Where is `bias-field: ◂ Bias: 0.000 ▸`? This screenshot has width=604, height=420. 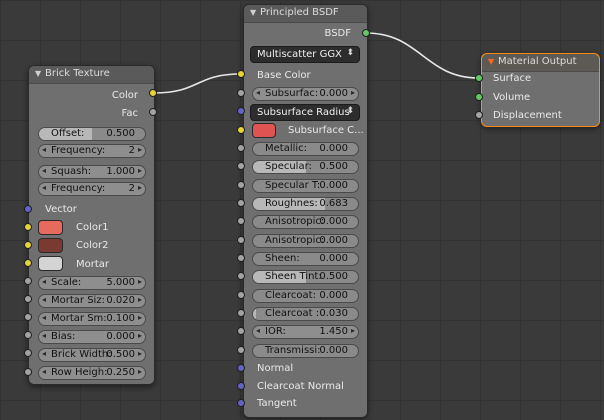 bias-field: ◂ Bias: 0.000 ▸ is located at coordinates (92, 337).